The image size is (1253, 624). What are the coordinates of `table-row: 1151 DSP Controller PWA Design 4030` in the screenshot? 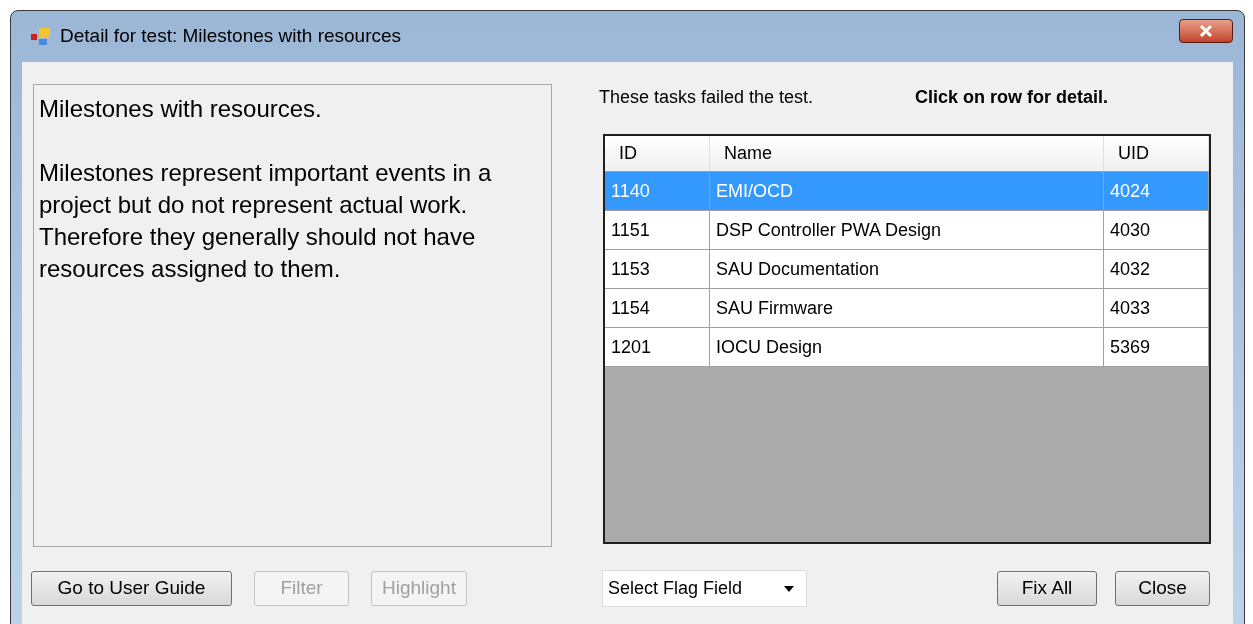 It's located at (907, 230).